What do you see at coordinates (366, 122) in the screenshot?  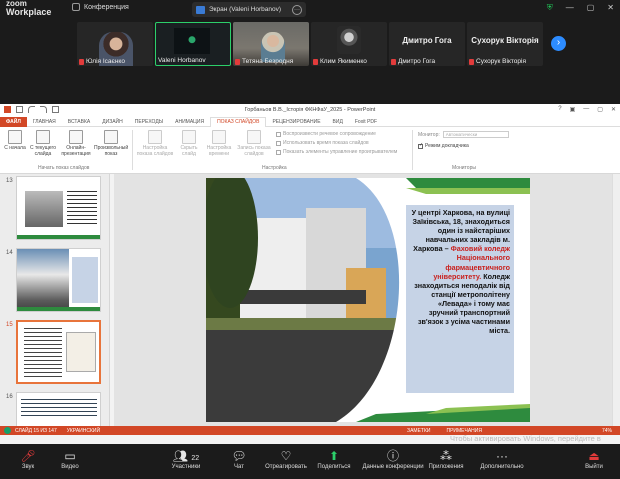 I see `tab-foxit-pdf: Foxit PDF` at bounding box center [366, 122].